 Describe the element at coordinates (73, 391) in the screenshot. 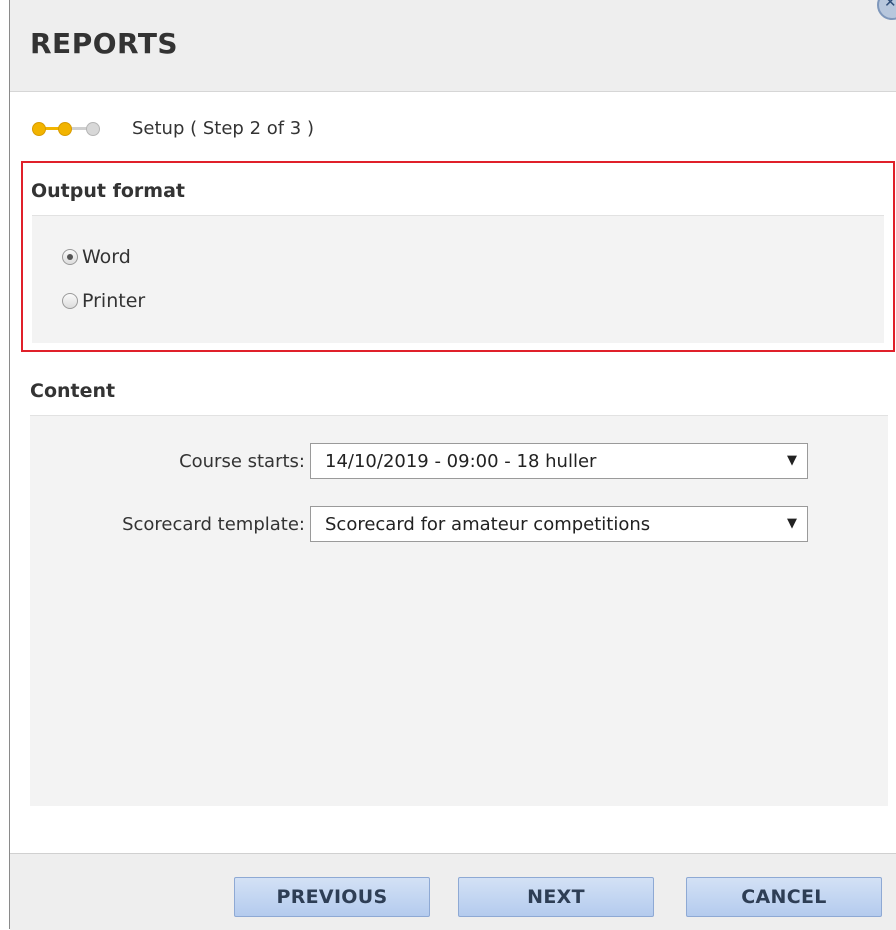

I see `content-title: Content` at that location.